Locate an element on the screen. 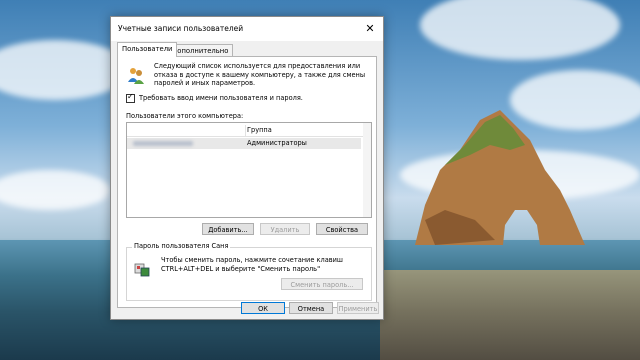 The height and width of the screenshot is (360, 640). rock-arch-image is located at coordinates (500, 177).